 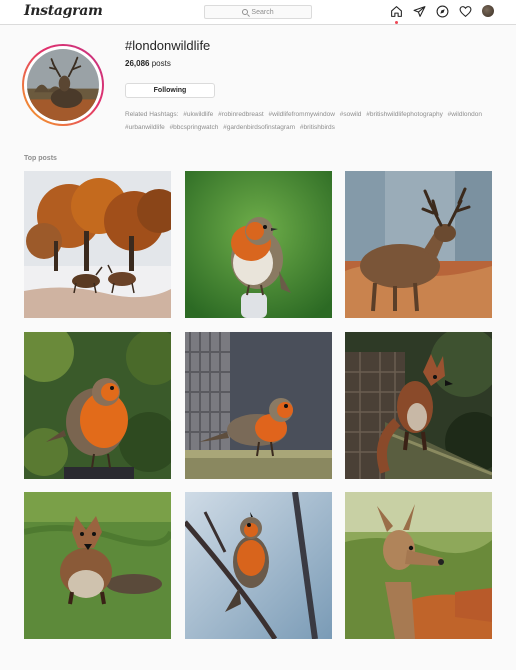 I want to click on post-count-number: 26,086, so click(x=137, y=63).